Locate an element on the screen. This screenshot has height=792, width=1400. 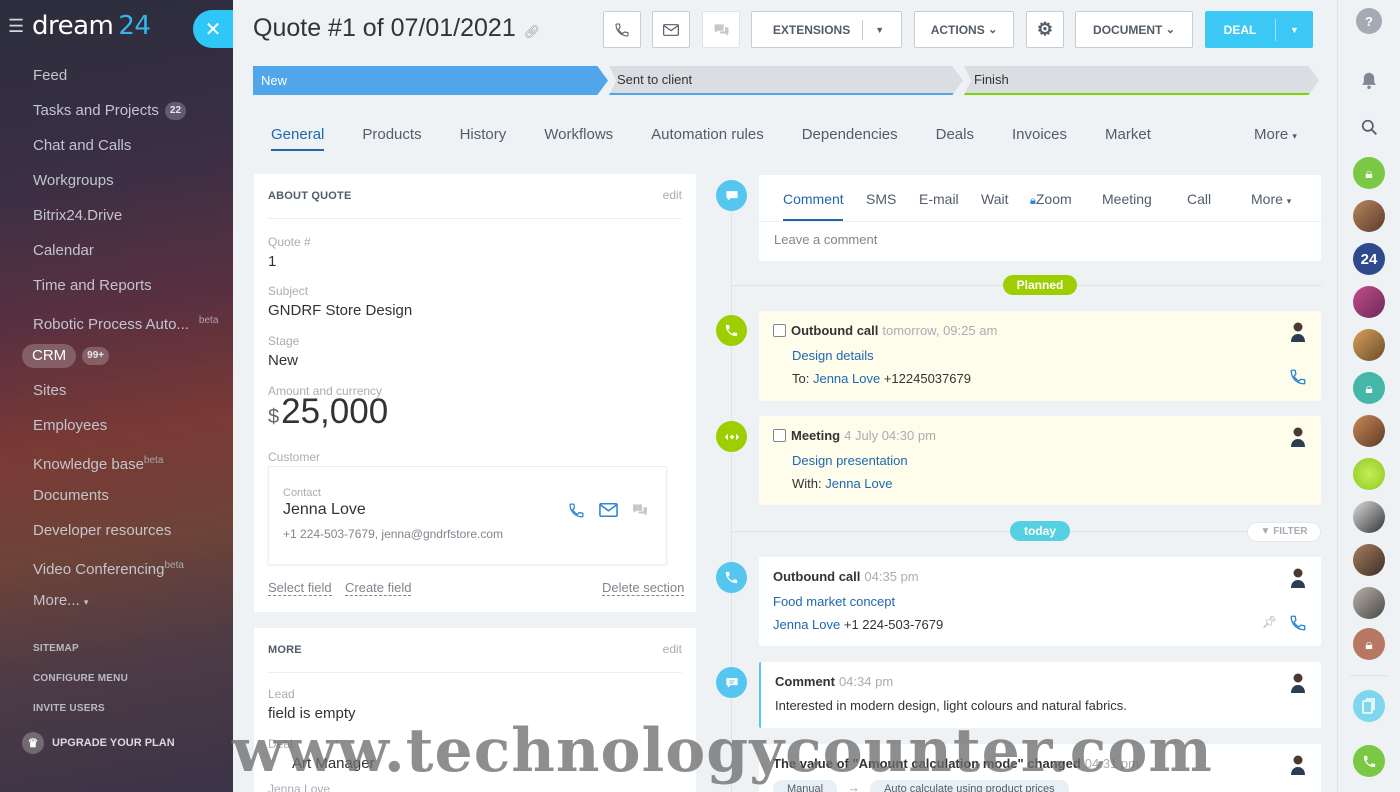
tab-automation-rules: Automation rules is located at coordinates (707, 138).